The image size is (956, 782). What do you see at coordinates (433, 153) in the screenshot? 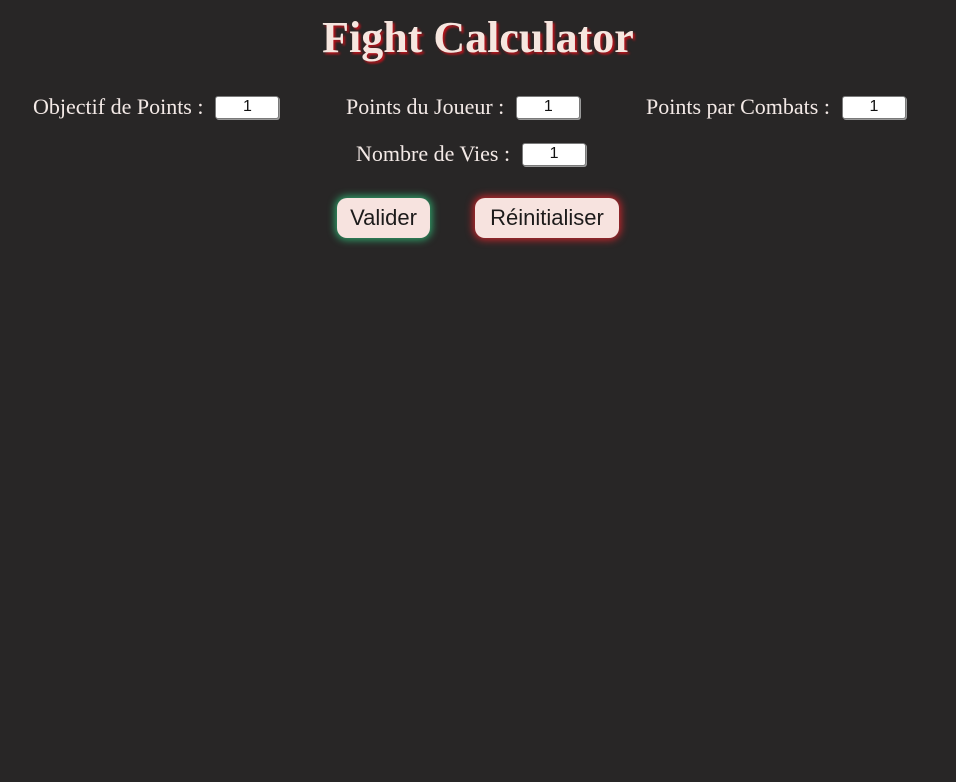
I see `vies-label: Nombre de Vies :` at bounding box center [433, 153].